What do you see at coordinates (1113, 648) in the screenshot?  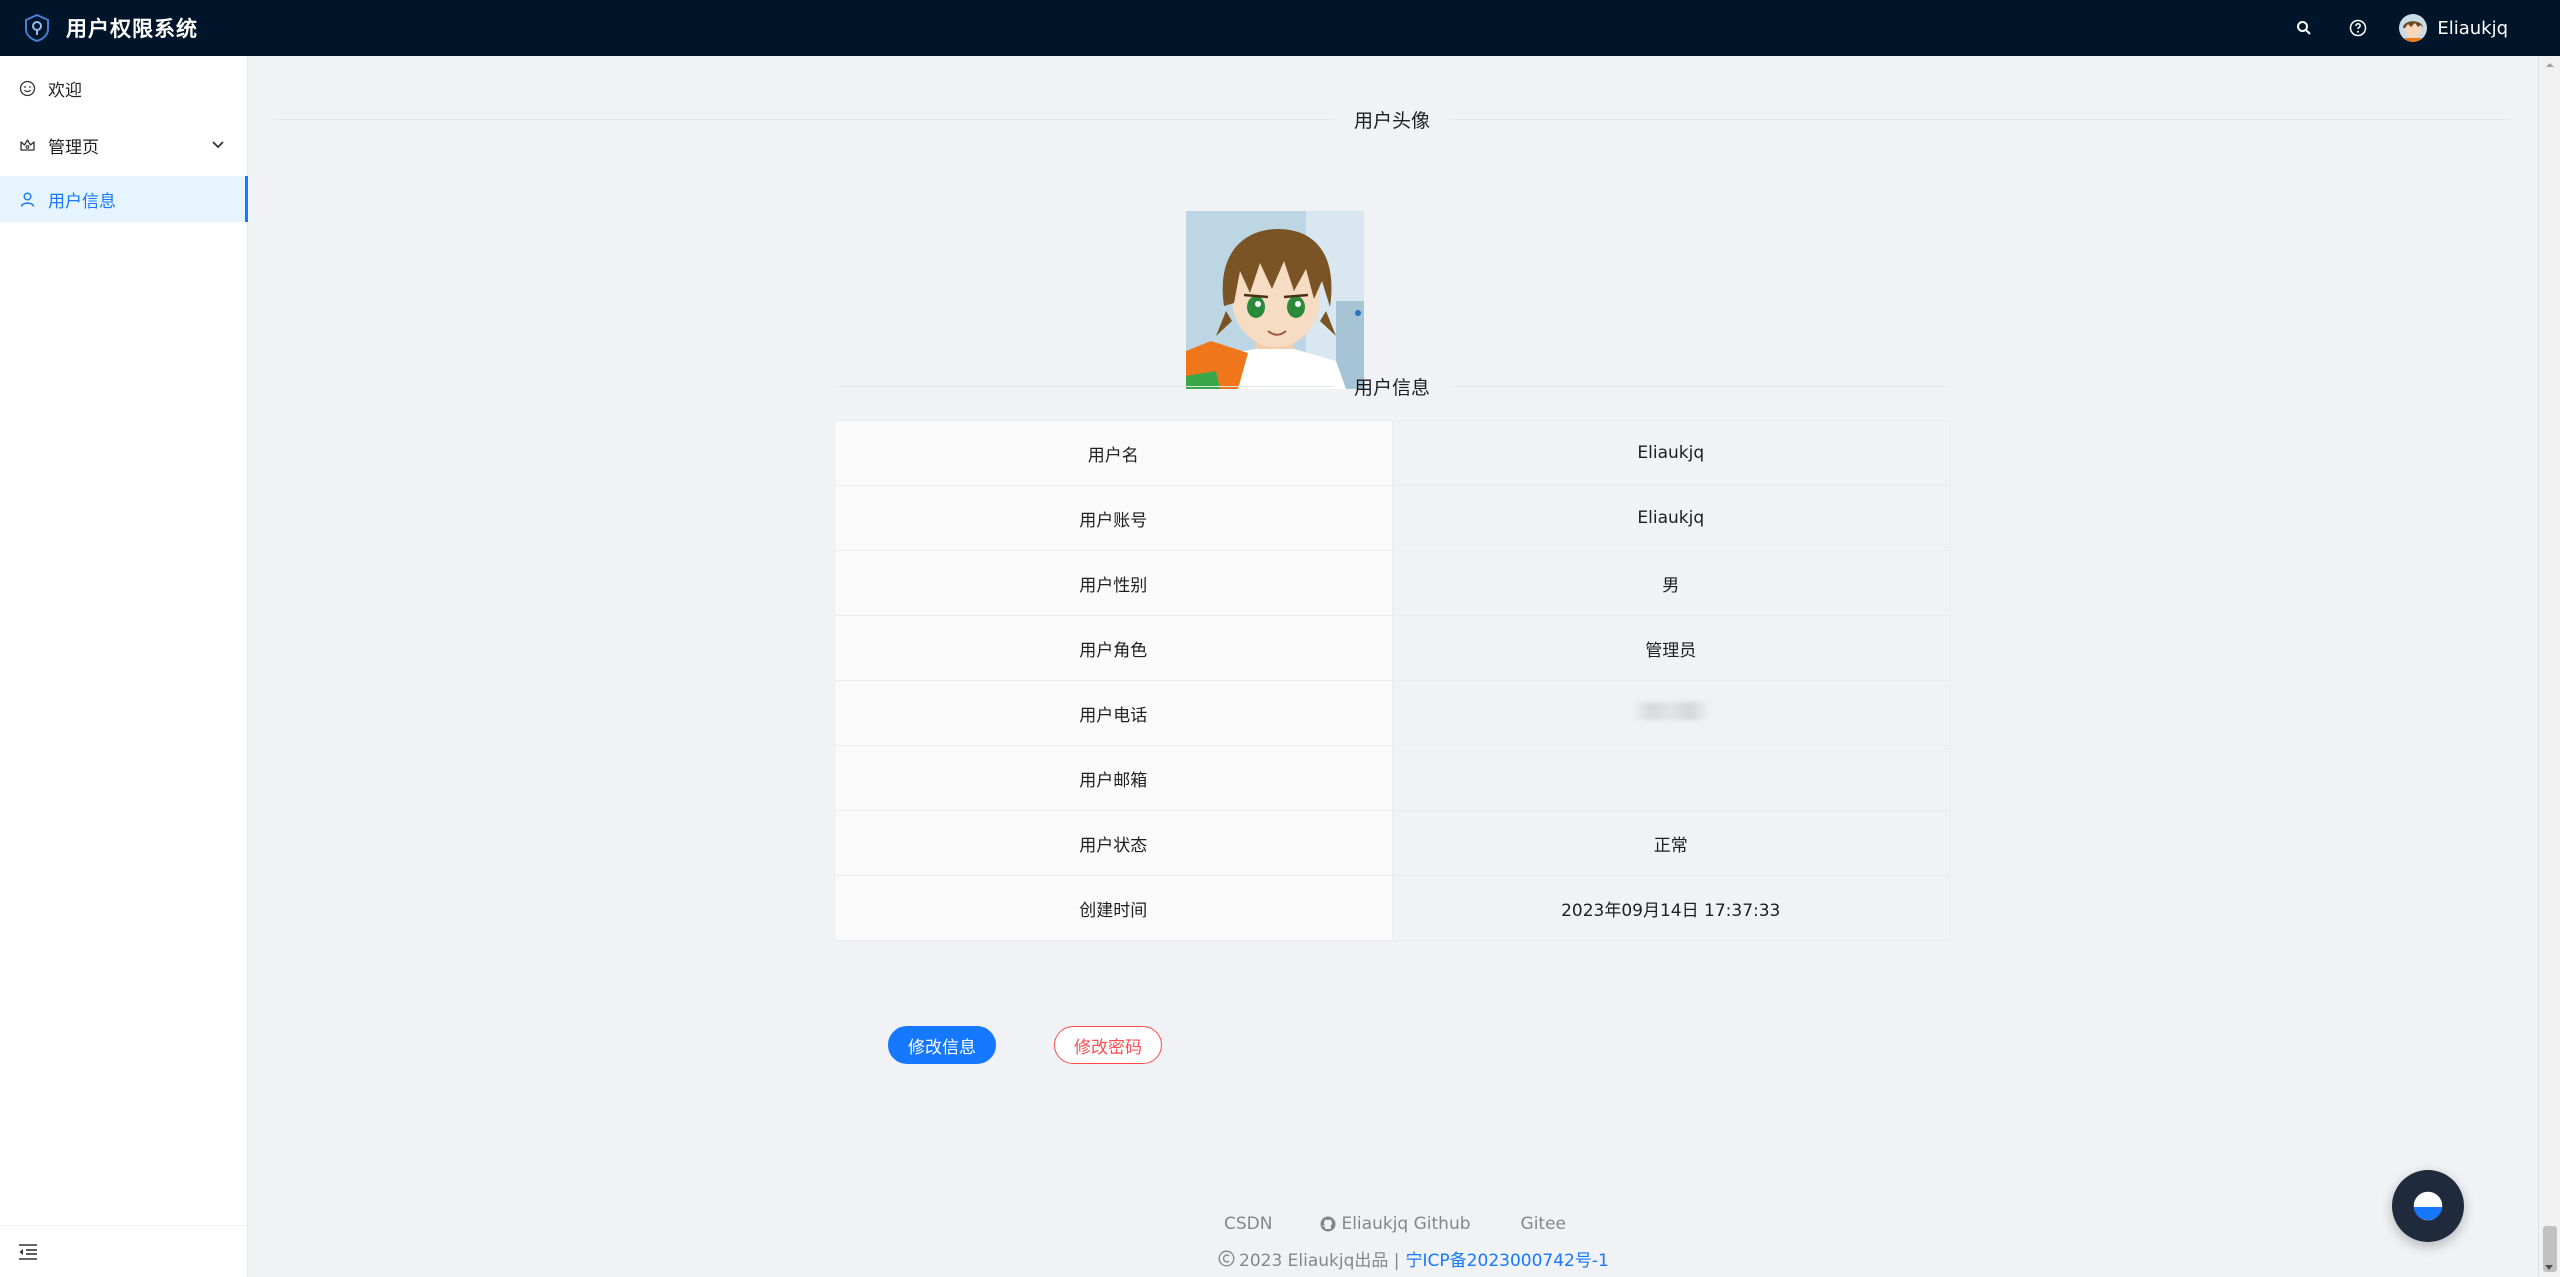 I see `row-label: 用户角色` at bounding box center [1113, 648].